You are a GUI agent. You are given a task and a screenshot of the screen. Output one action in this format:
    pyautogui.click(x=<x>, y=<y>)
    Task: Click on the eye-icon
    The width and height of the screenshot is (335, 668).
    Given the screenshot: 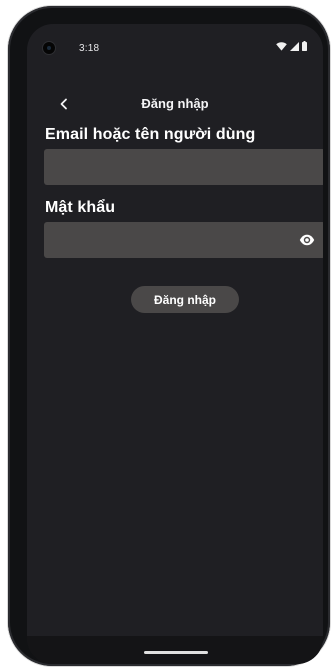 What is the action you would take?
    pyautogui.click(x=307, y=240)
    